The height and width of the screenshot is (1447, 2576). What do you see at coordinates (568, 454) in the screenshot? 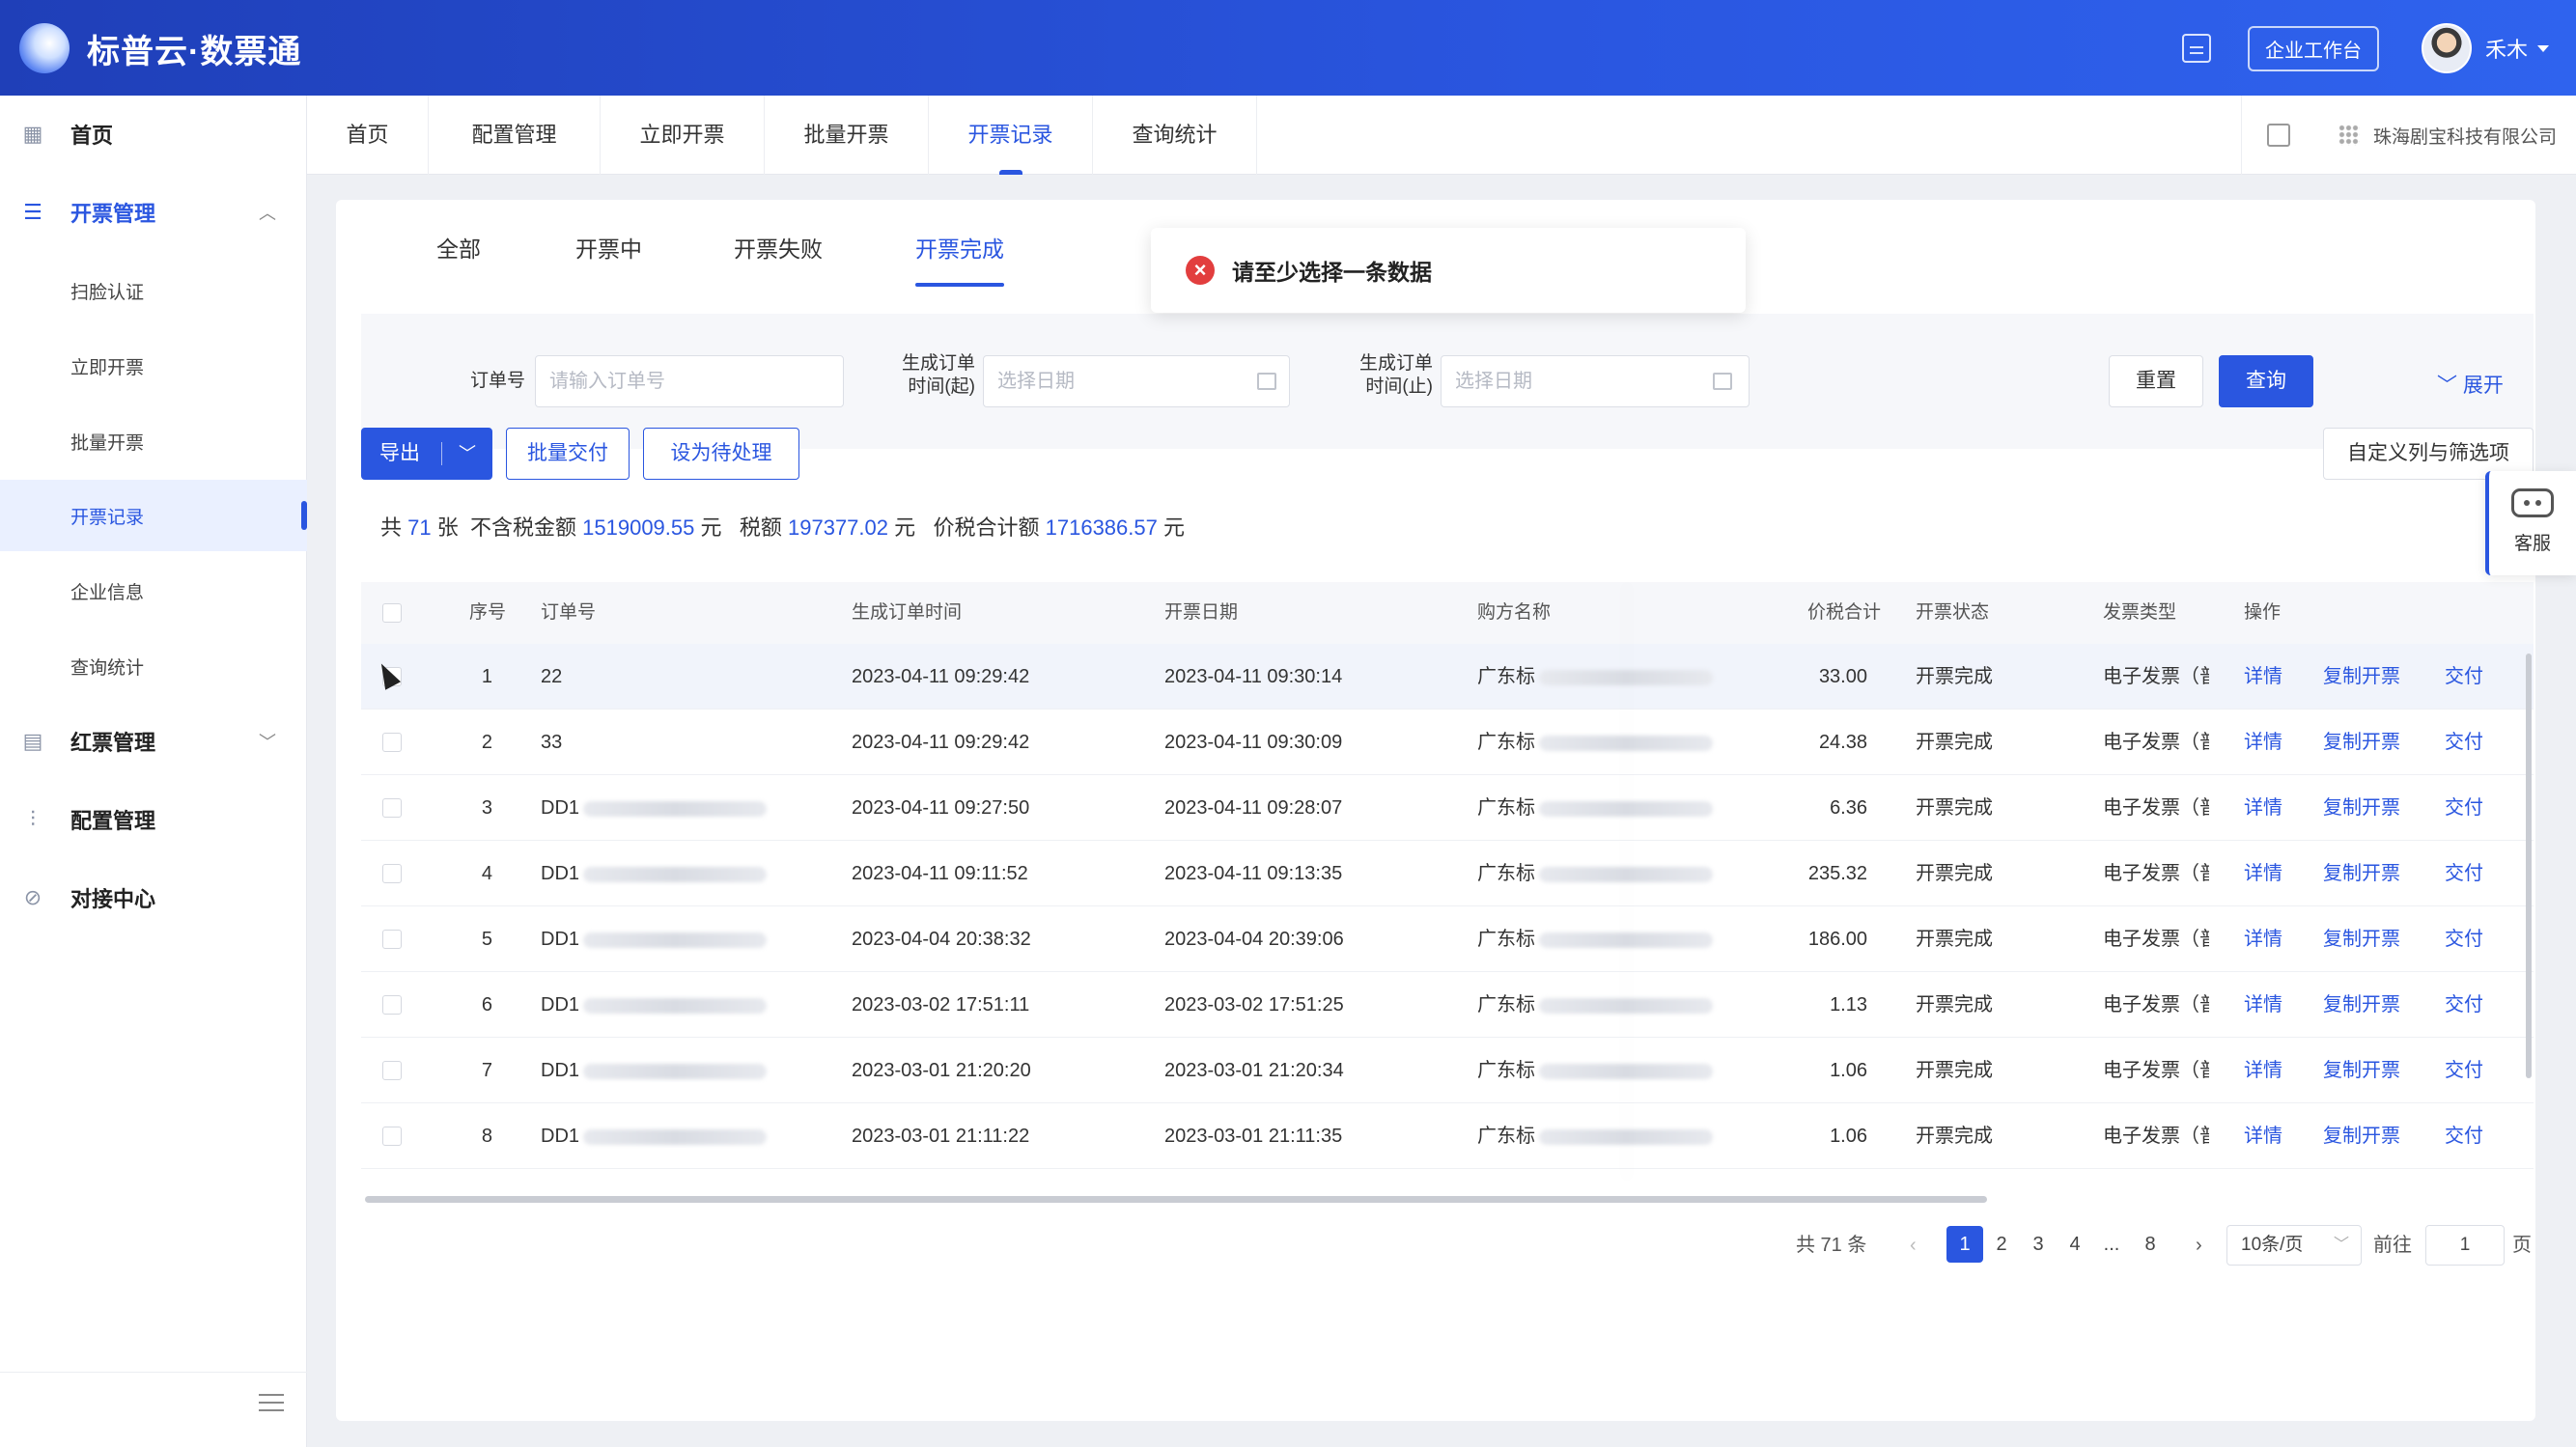
I see `batch-deliver-button: 批量交付` at bounding box center [568, 454].